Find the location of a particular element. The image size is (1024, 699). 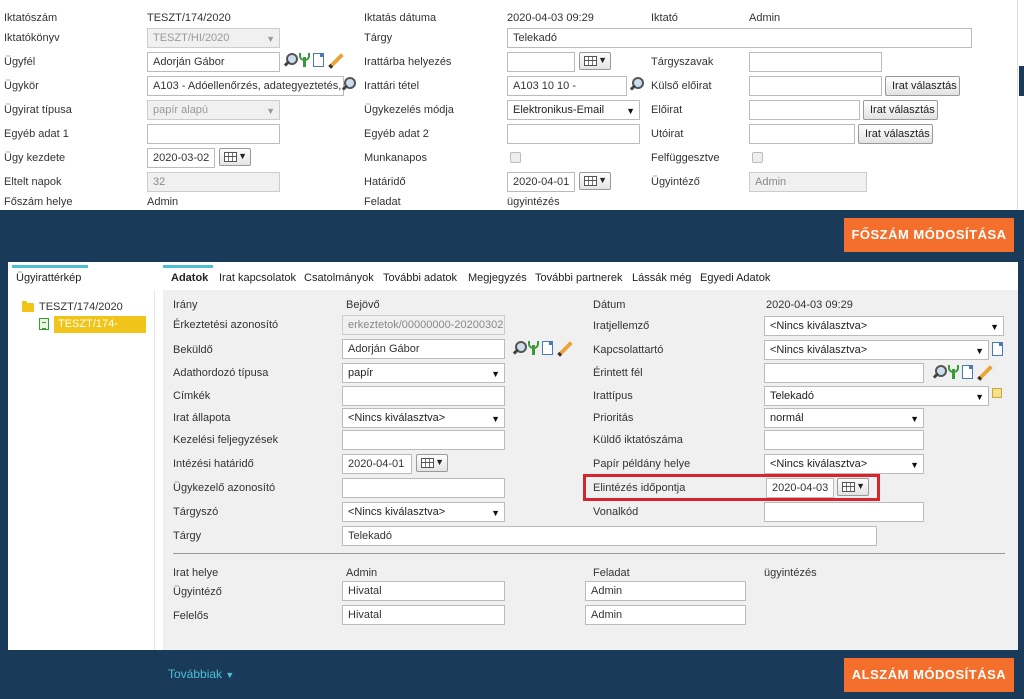

foszam-modositasa-button: FŐSZÁM MÓDOSÍTÁSA is located at coordinates (929, 235).